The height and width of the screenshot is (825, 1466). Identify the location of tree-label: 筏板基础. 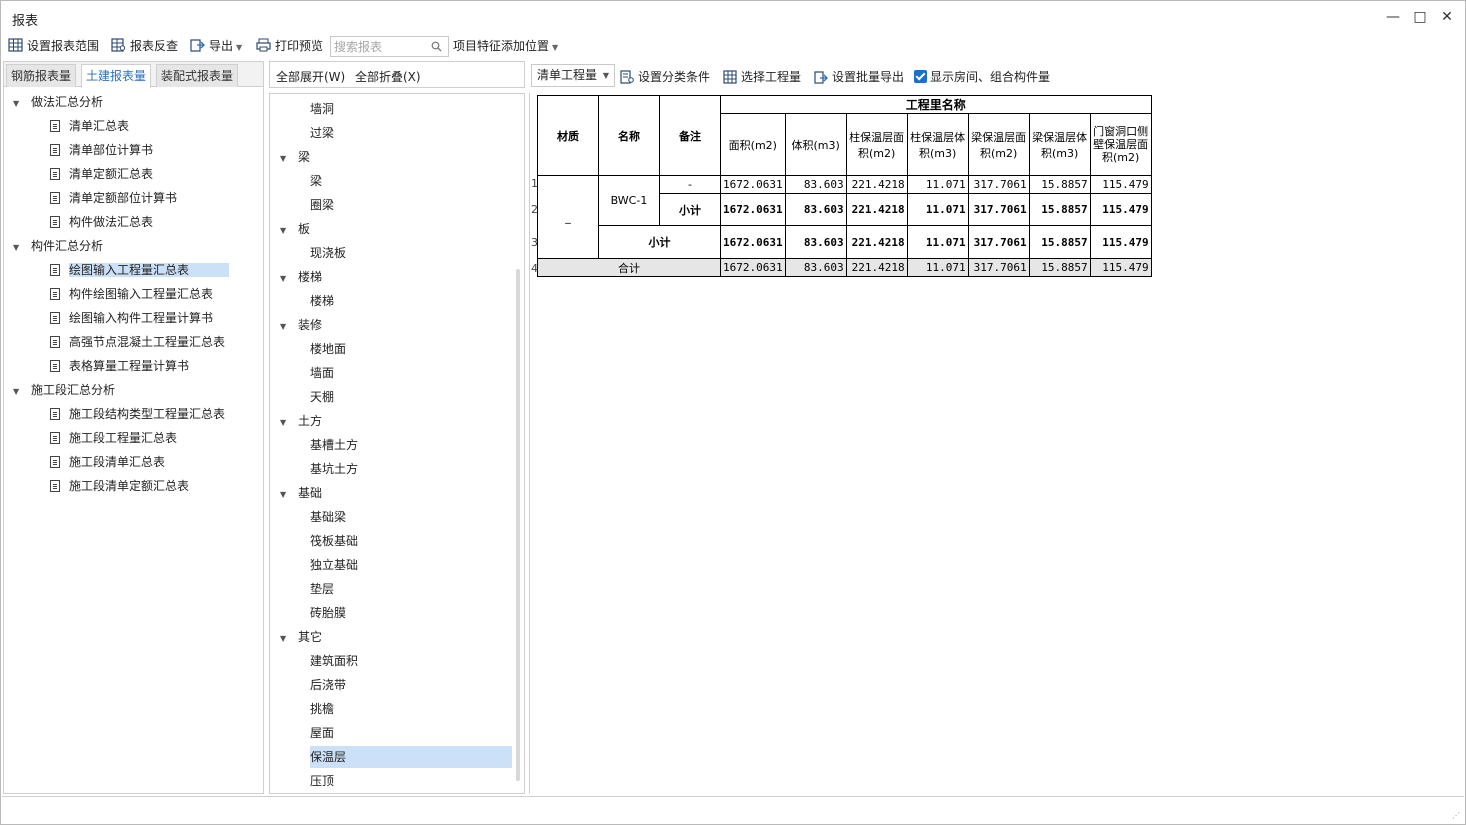
(334, 541).